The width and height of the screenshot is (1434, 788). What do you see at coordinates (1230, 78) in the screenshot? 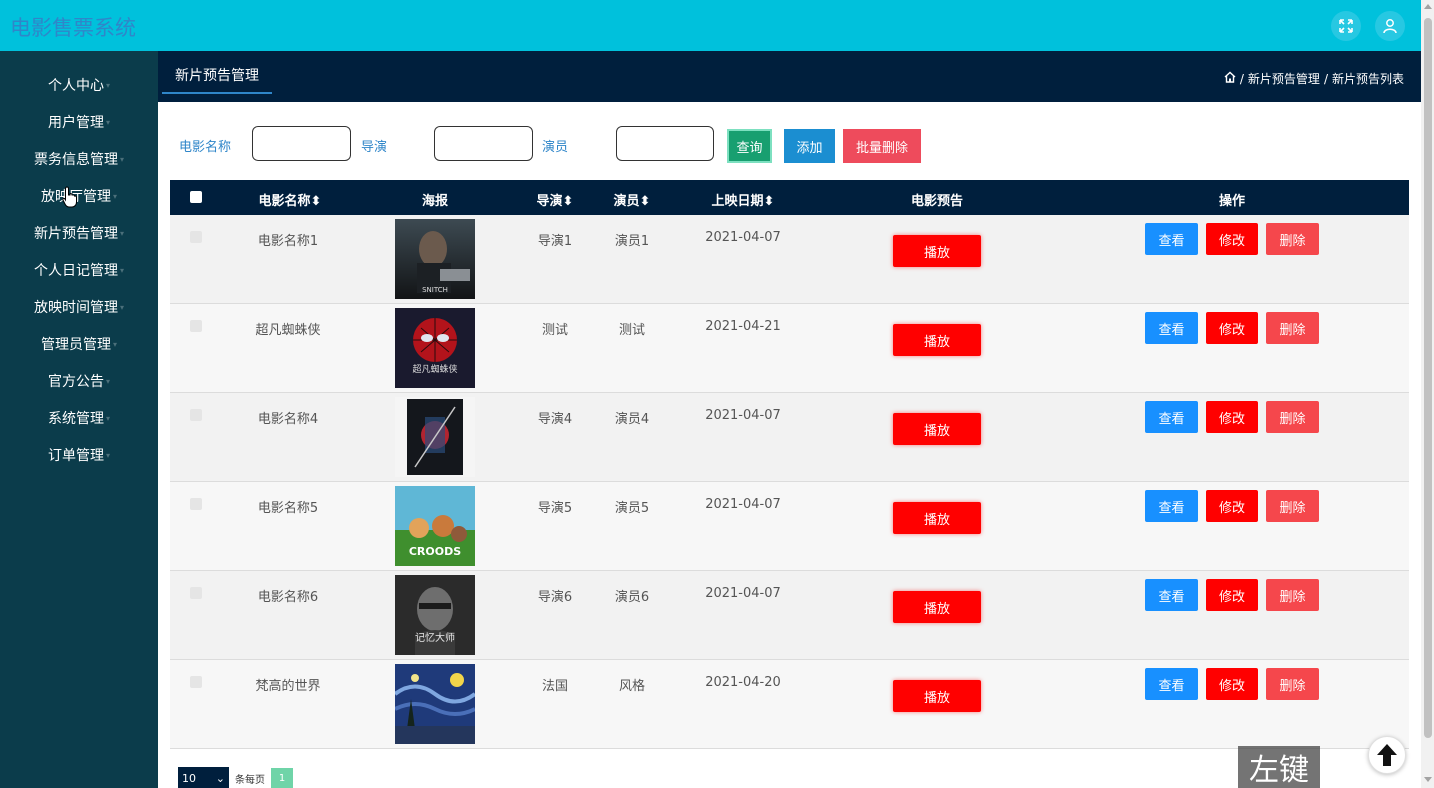
I see `home-icon` at bounding box center [1230, 78].